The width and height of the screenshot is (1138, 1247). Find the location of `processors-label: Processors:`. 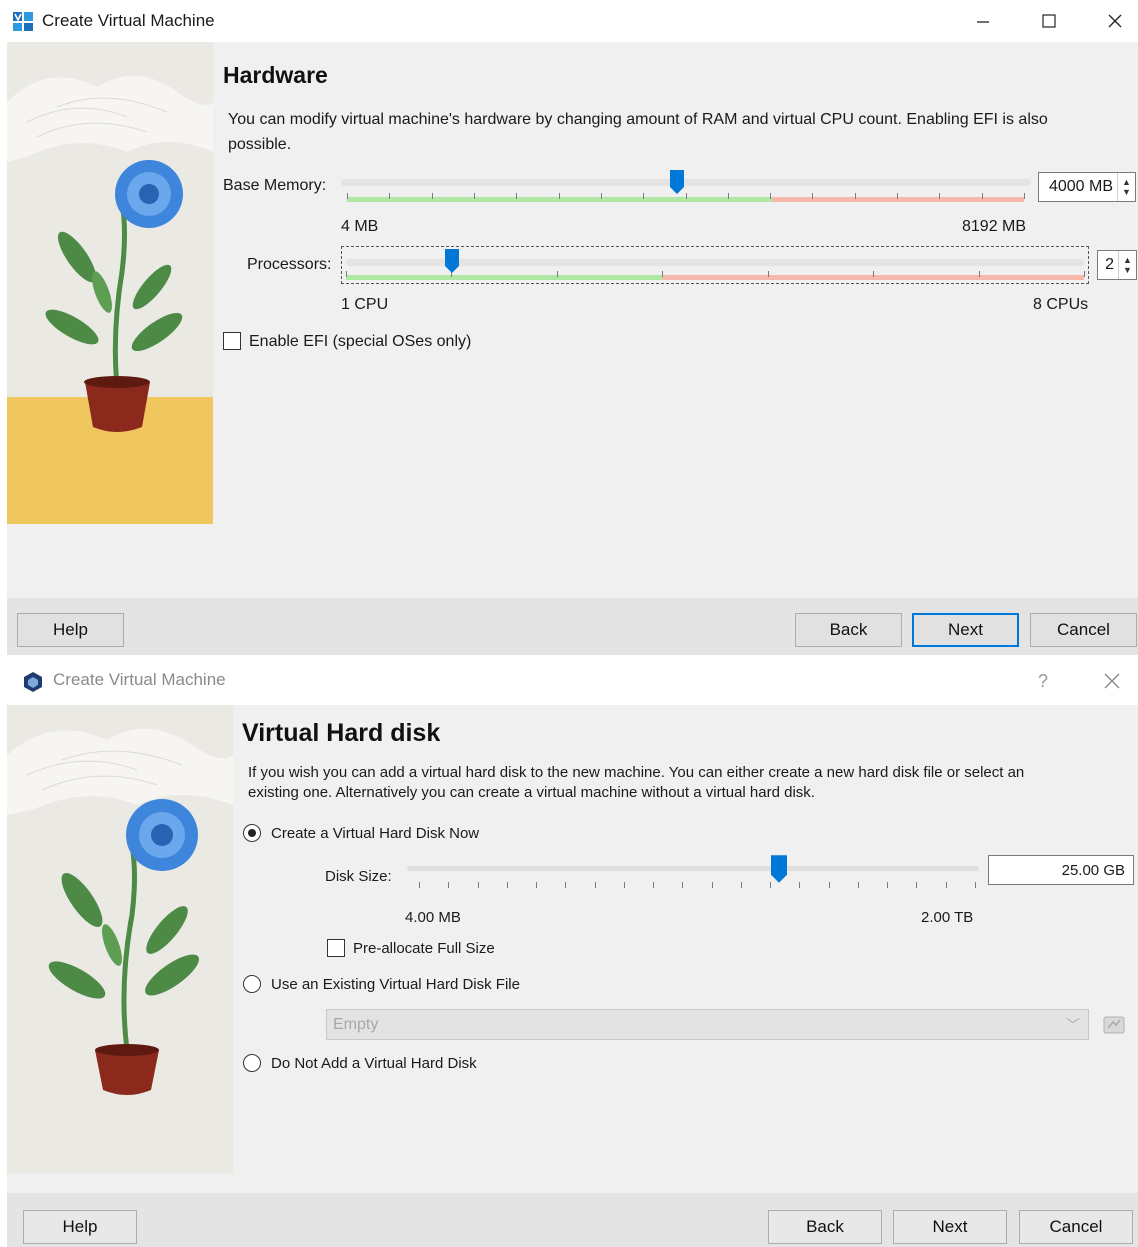

processors-label: Processors: is located at coordinates (289, 264).